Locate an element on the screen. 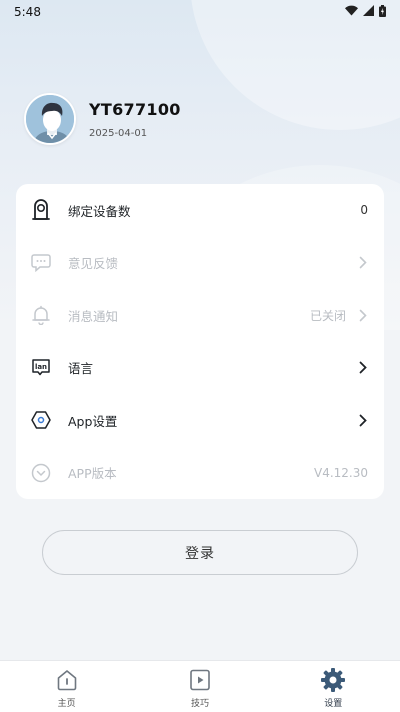 This screenshot has height=712, width=400. battery-icon is located at coordinates (382, 12).